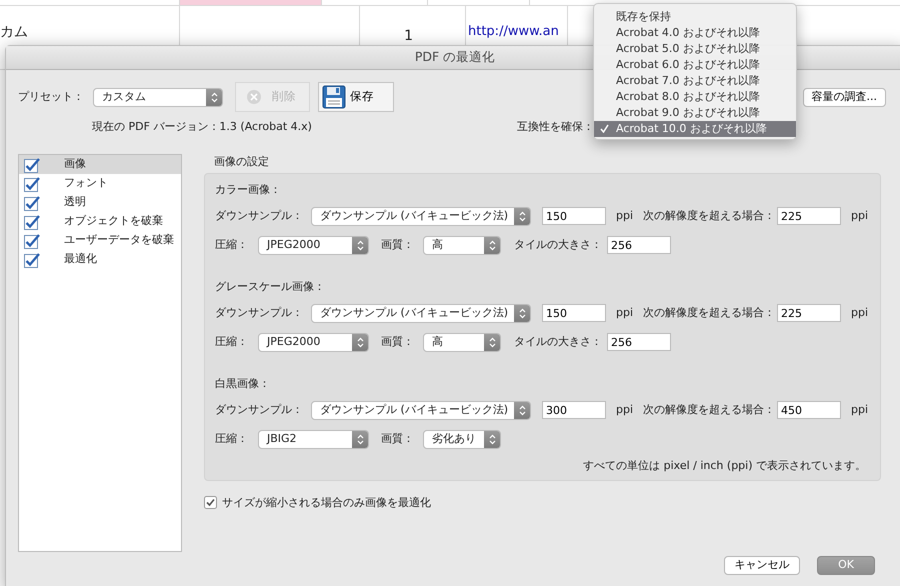  Describe the element at coordinates (555, 126) in the screenshot. I see `compatibility-label: 互換性を確保：` at that location.